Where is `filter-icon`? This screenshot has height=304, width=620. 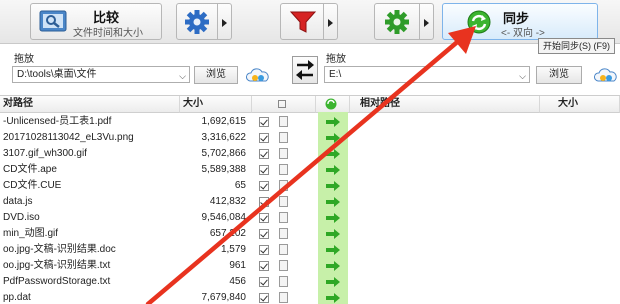
filter-icon is located at coordinates (303, 22).